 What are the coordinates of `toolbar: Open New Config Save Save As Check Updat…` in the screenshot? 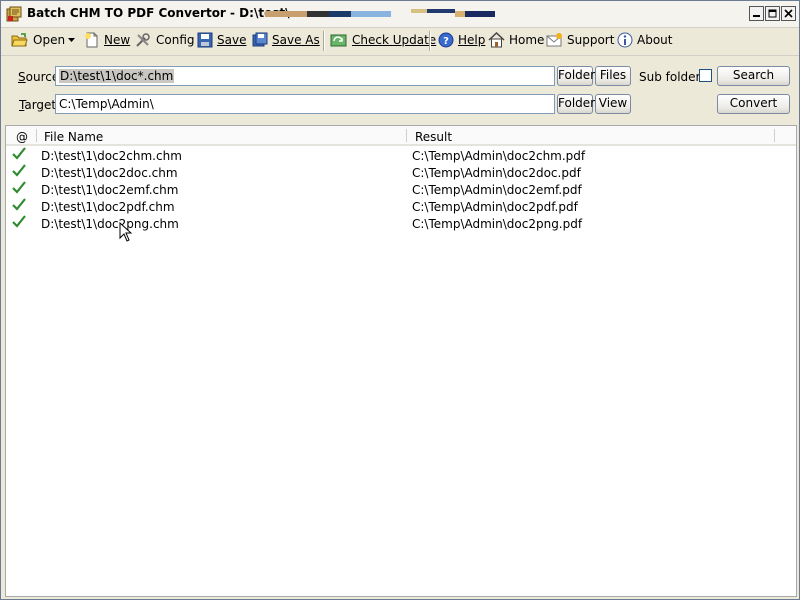 It's located at (400, 40).